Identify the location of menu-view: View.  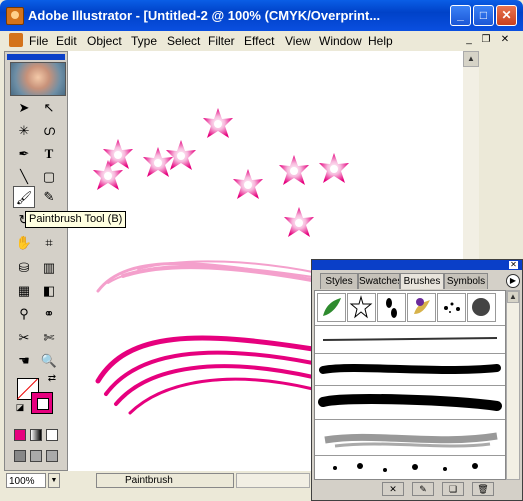
(298, 41).